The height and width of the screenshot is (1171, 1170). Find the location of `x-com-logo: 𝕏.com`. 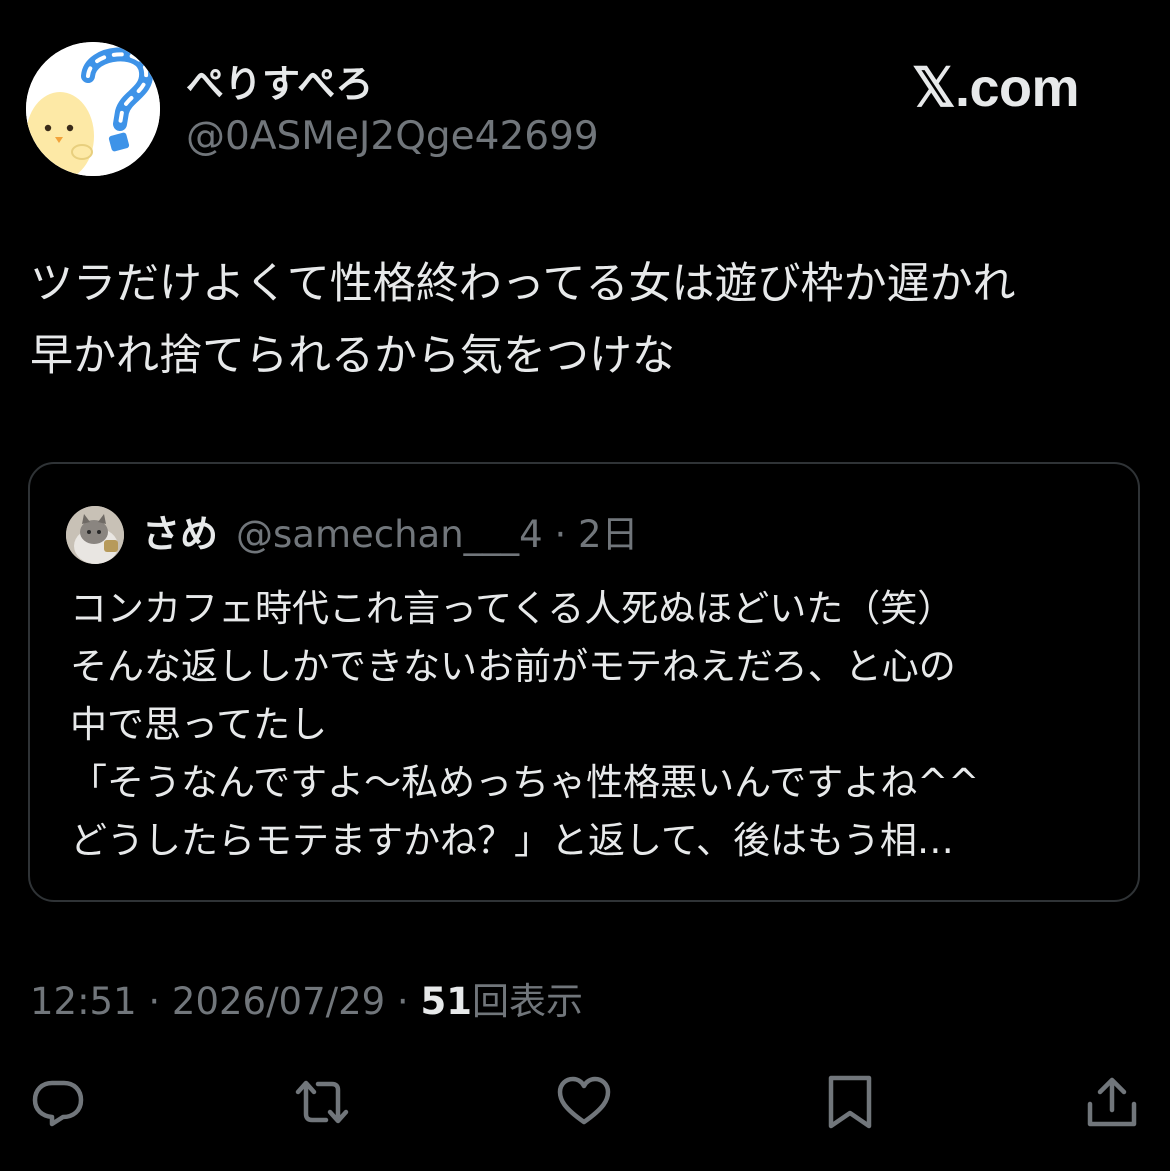

x-com-logo: 𝕏.com is located at coordinates (996, 88).